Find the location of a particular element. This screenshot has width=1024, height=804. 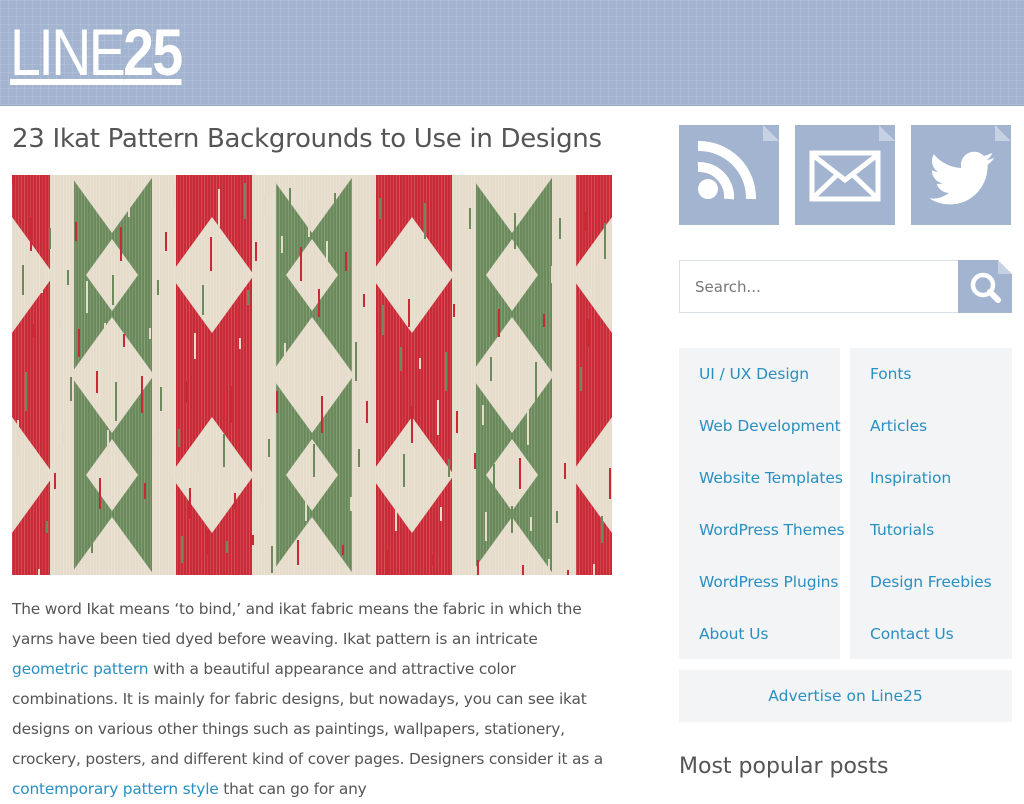

email-button is located at coordinates (845, 175).